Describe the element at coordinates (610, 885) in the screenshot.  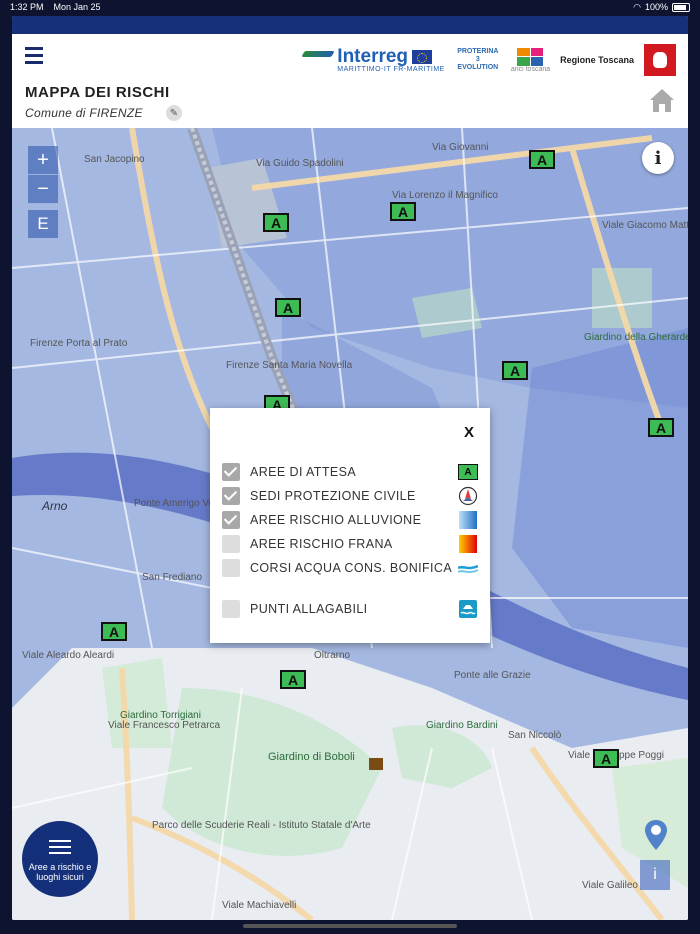
I see `street-label-galileo: Viale Galileo` at that location.